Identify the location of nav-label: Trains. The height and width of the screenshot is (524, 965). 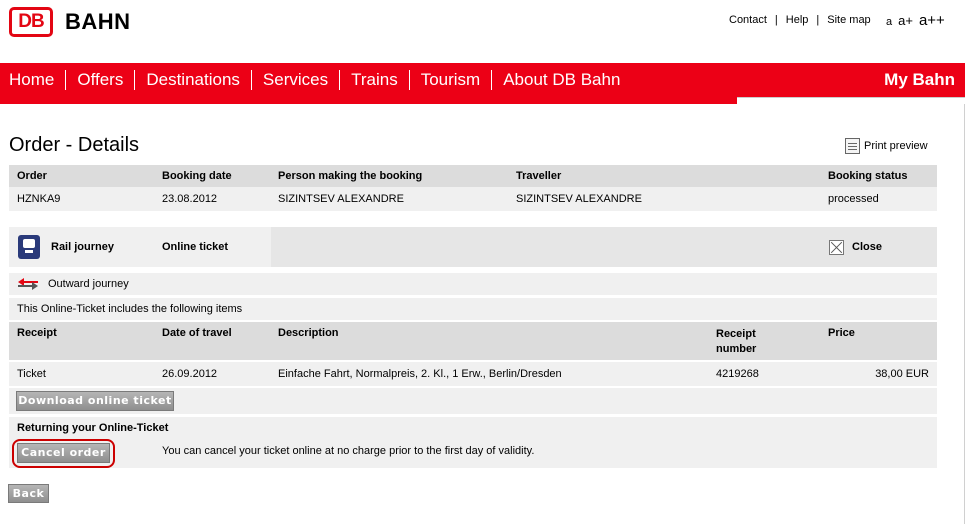
(374, 79).